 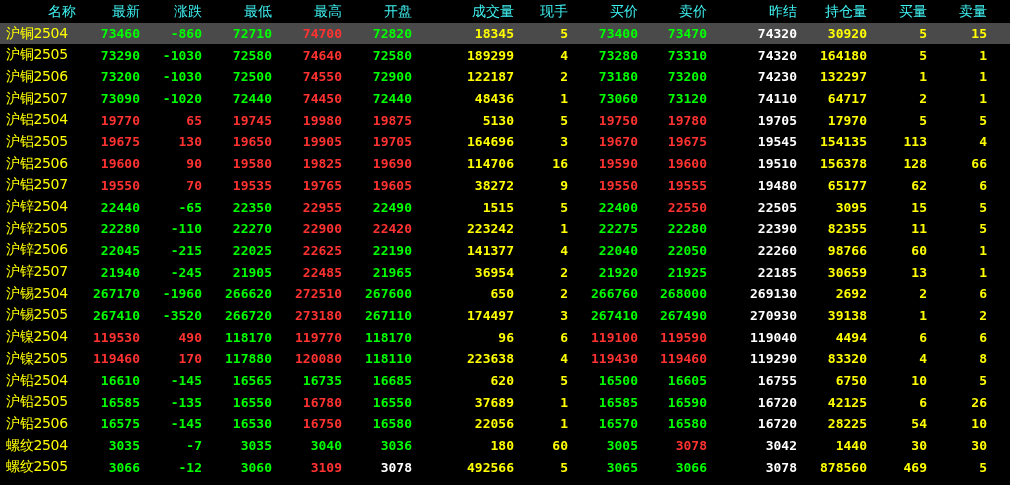 I want to click on quote-row: 沪锡2505 267410 -3520 266720 273180 267110 174497 3 267410 267490 270930 39138 1 2, so click(x=505, y=315).